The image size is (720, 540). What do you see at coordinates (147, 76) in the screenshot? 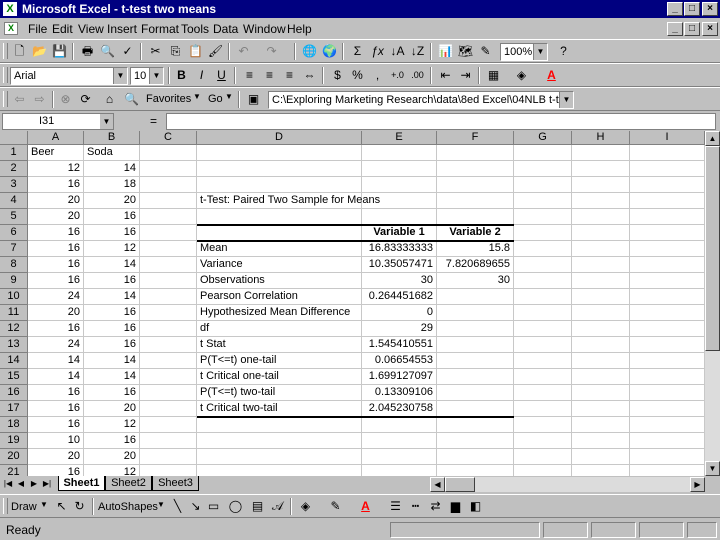
I see `font-size-select: 10 ▼` at bounding box center [147, 76].